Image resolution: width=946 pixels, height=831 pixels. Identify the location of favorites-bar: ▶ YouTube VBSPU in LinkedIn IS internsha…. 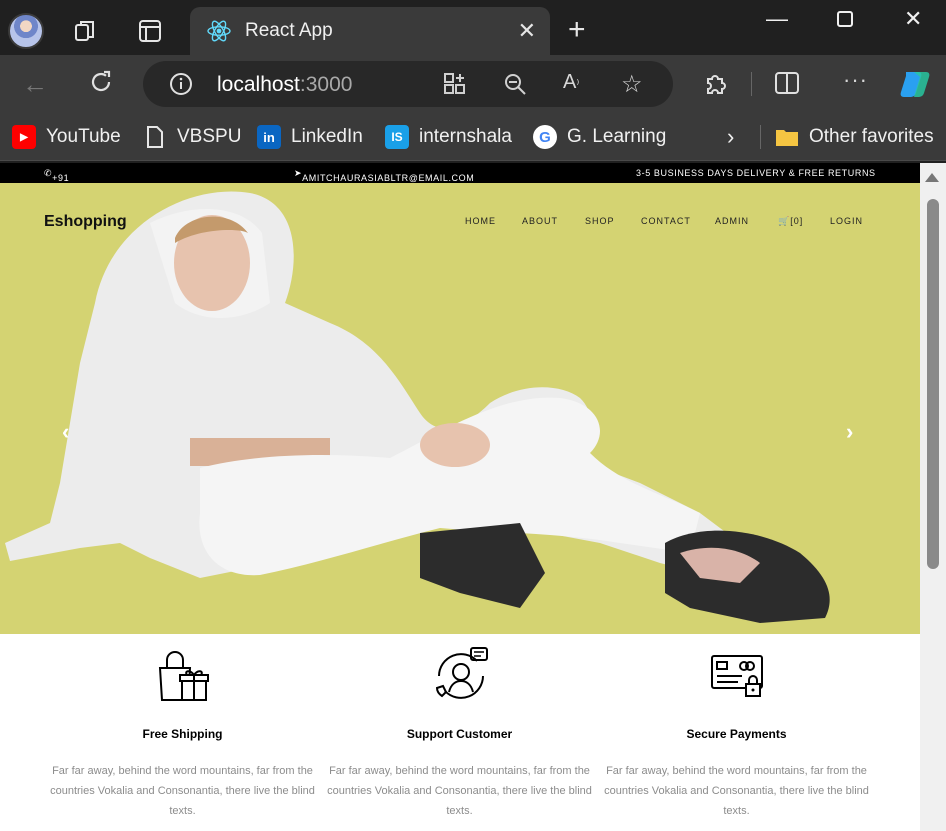
(473, 137).